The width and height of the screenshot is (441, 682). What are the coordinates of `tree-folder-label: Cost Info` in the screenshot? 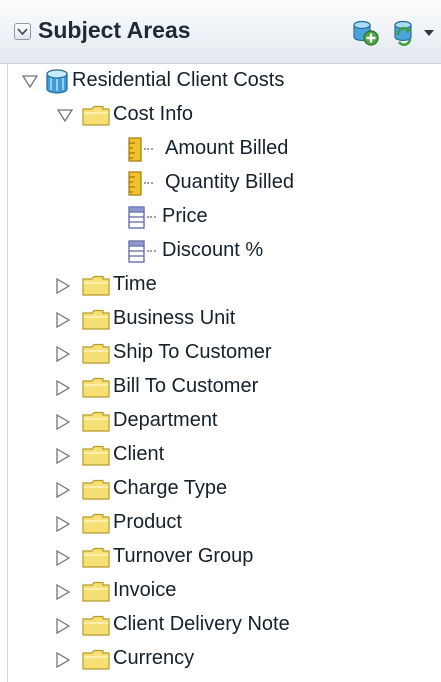 It's located at (153, 114).